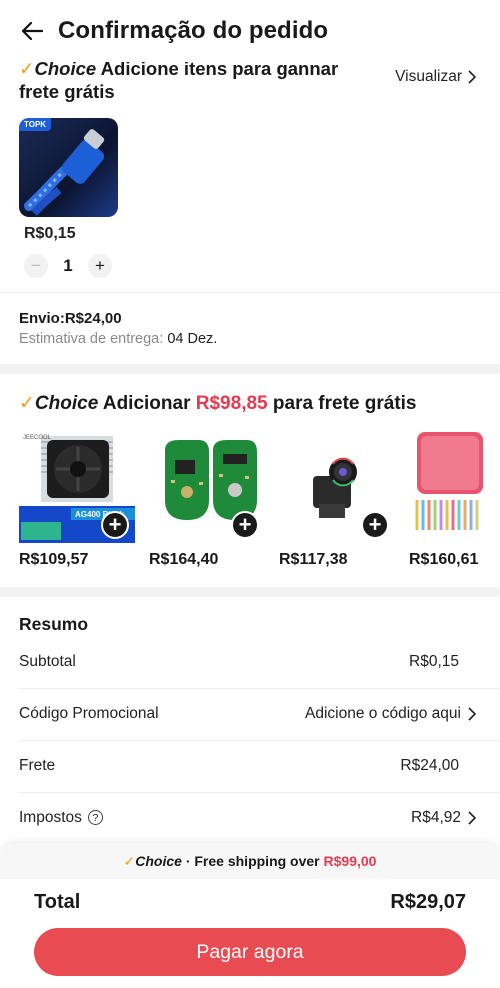 The image size is (500, 988). Describe the element at coordinates (95, 818) in the screenshot. I see `help-icon: ?` at that location.